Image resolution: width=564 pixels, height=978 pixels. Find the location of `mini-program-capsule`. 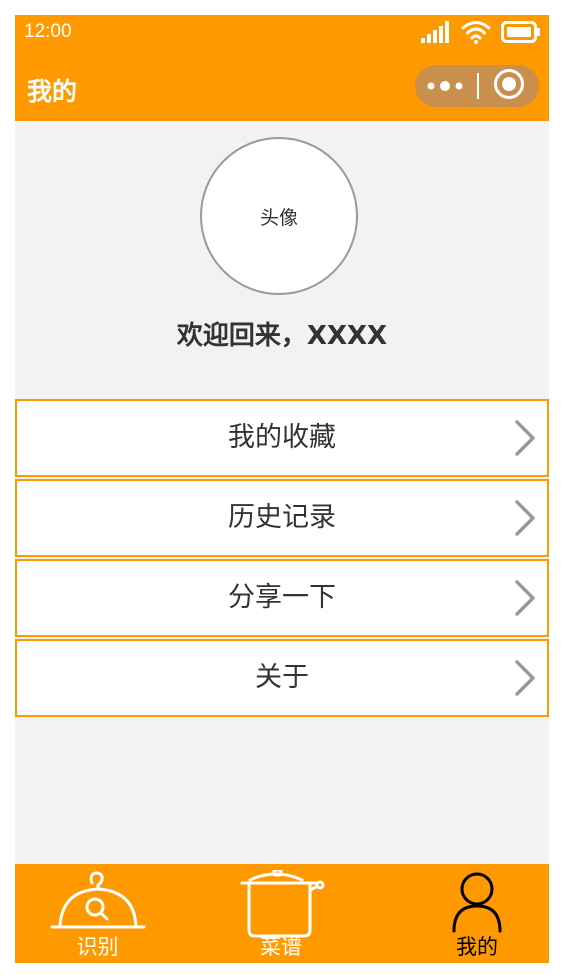

mini-program-capsule is located at coordinates (477, 86).